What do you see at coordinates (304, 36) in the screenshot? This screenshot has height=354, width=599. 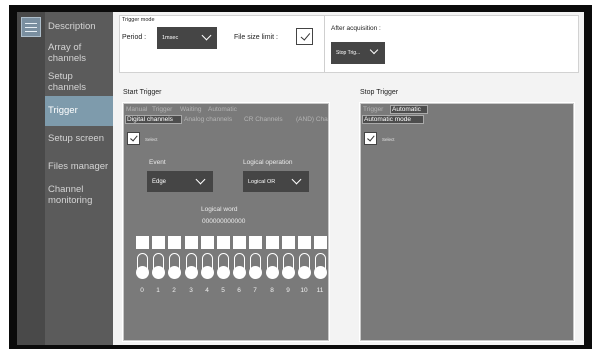 I see `file-size-limit-checkbox` at bounding box center [304, 36].